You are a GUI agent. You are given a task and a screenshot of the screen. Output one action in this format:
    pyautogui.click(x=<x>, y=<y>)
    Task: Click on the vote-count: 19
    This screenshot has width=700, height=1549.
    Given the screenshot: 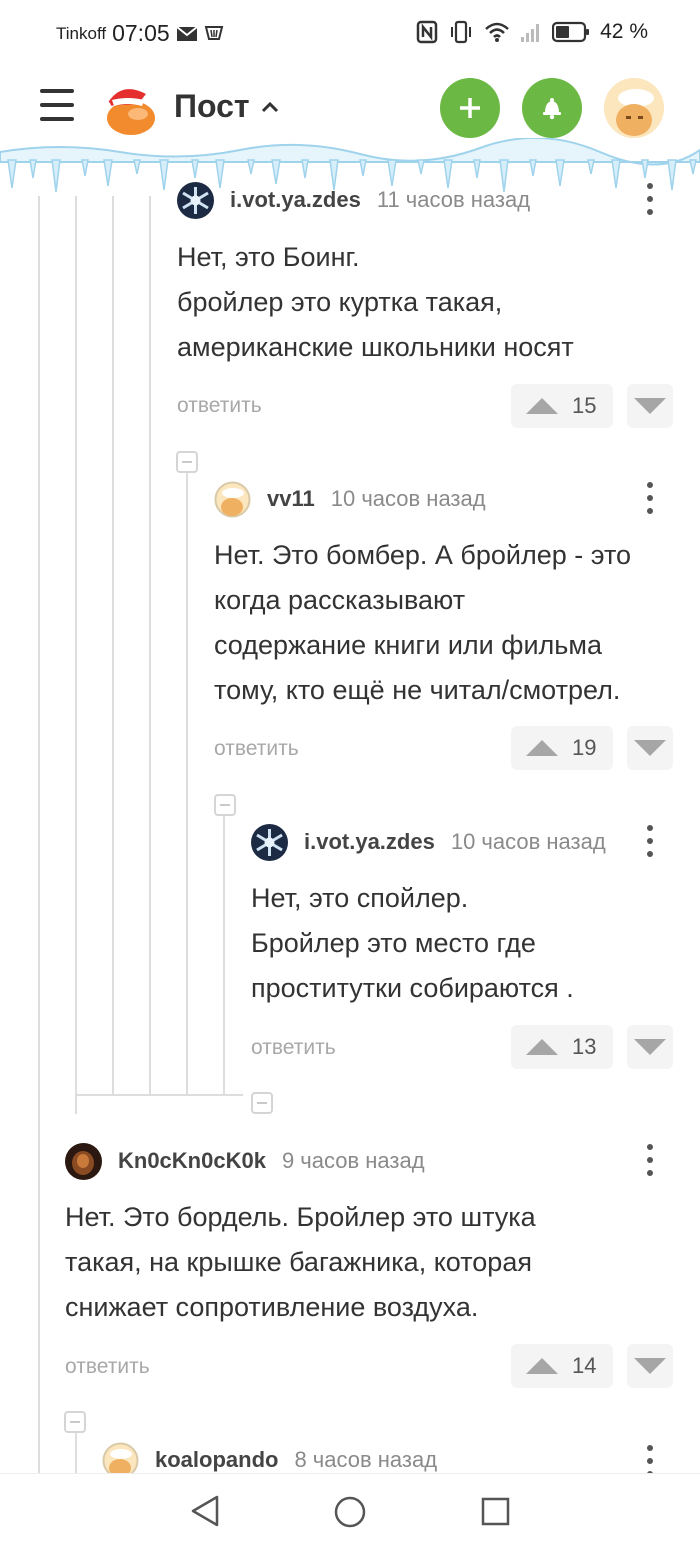 What is the action you would take?
    pyautogui.click(x=584, y=747)
    